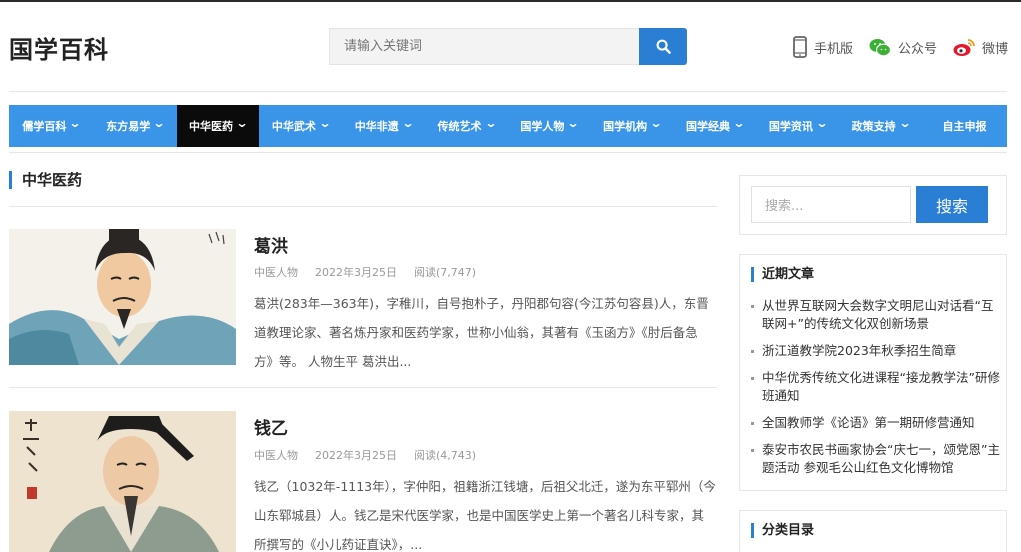 The height and width of the screenshot is (552, 1021). I want to click on sidebar-search-button: 搜索, so click(952, 204).